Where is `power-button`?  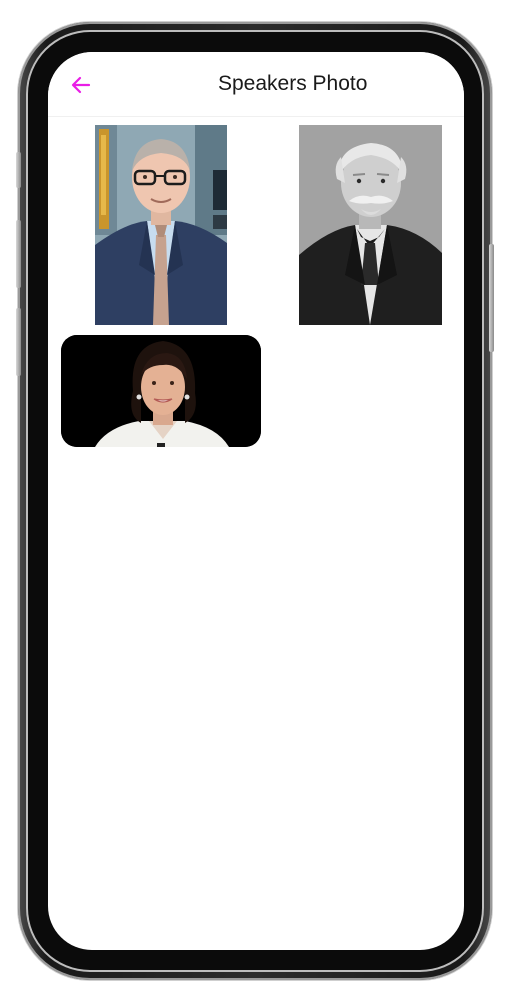
power-button is located at coordinates (491, 298).